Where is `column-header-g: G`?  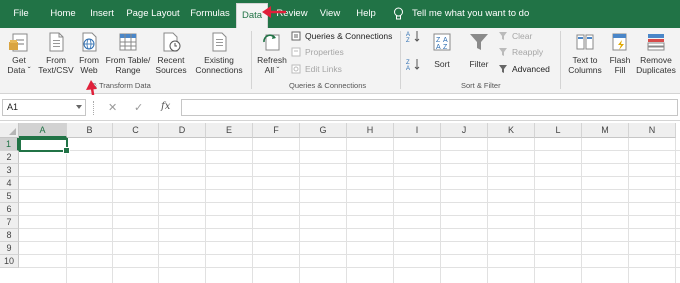
column-header-g: G is located at coordinates (323, 130).